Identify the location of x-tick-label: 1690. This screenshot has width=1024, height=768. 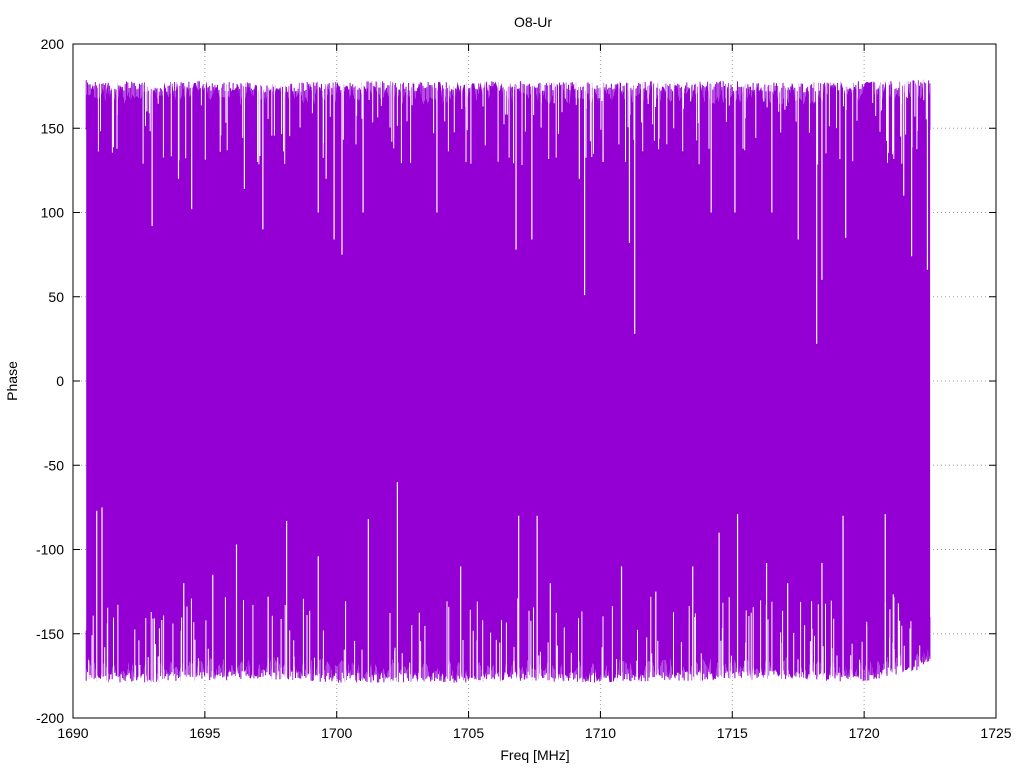
(72, 733).